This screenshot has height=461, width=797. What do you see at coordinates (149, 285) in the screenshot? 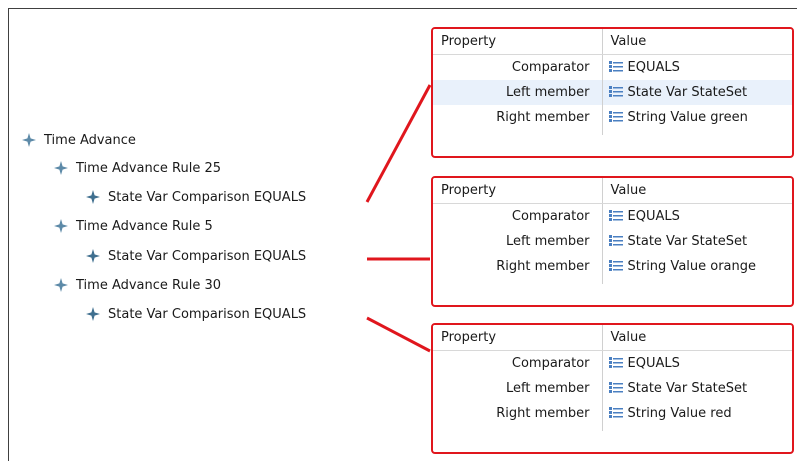
I see `tree-node-label: Time Advance Rule 30` at bounding box center [149, 285].